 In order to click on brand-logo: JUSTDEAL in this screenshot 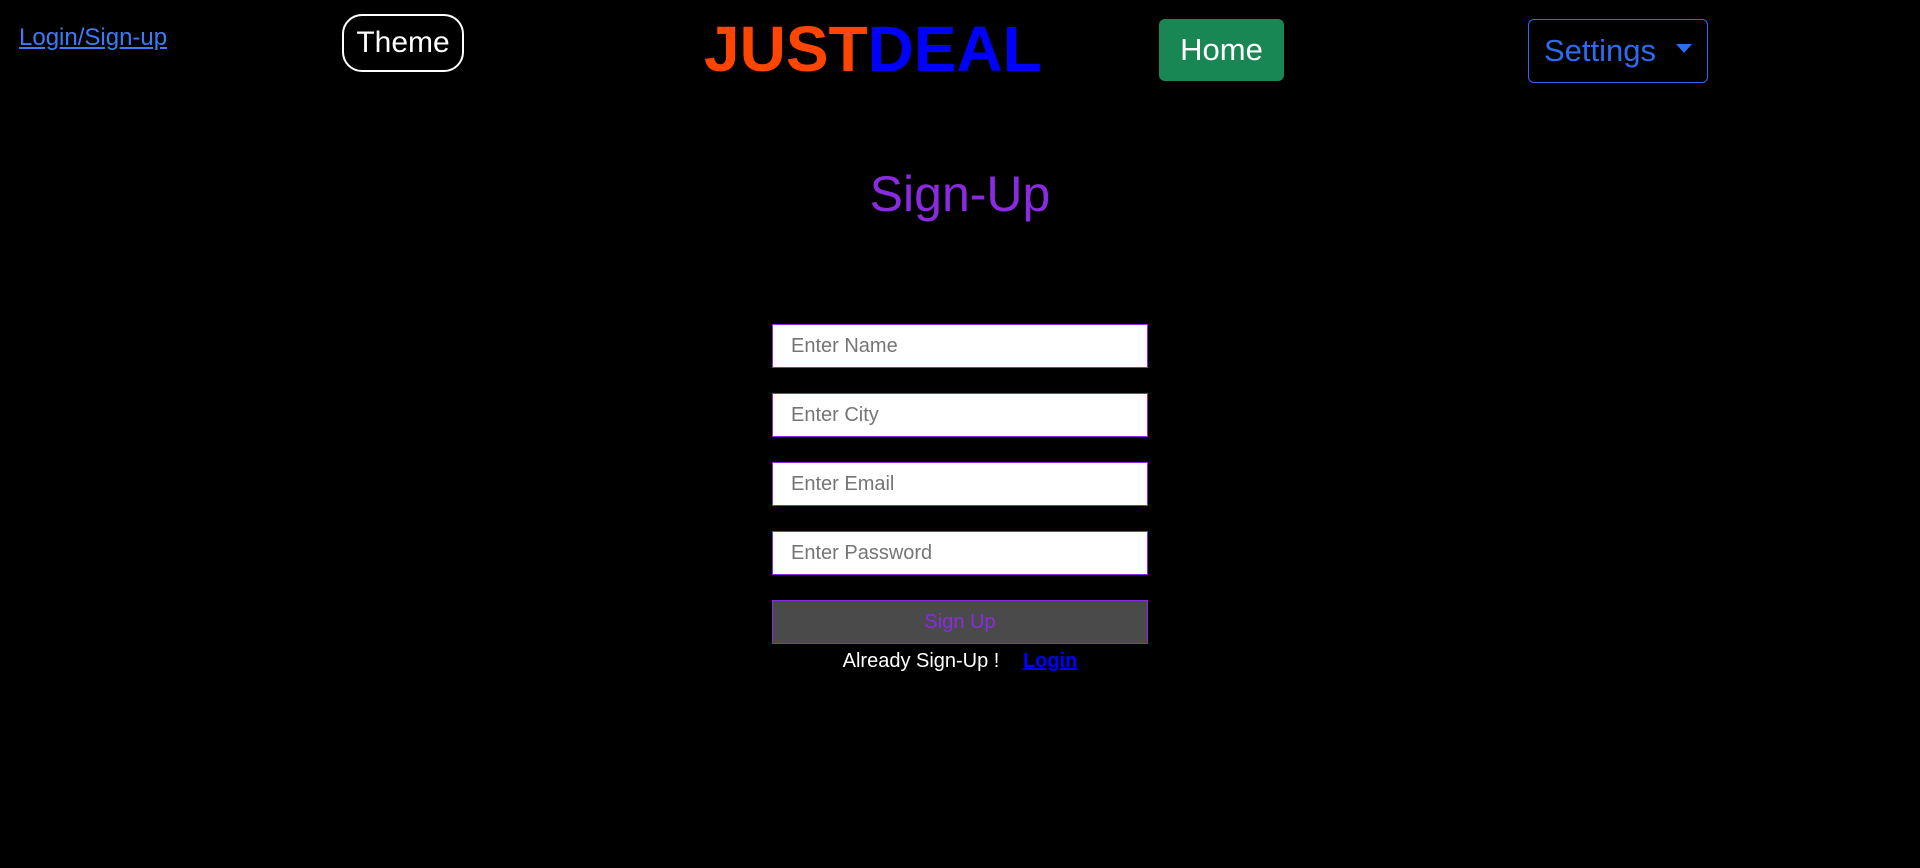, I will do `click(873, 49)`.